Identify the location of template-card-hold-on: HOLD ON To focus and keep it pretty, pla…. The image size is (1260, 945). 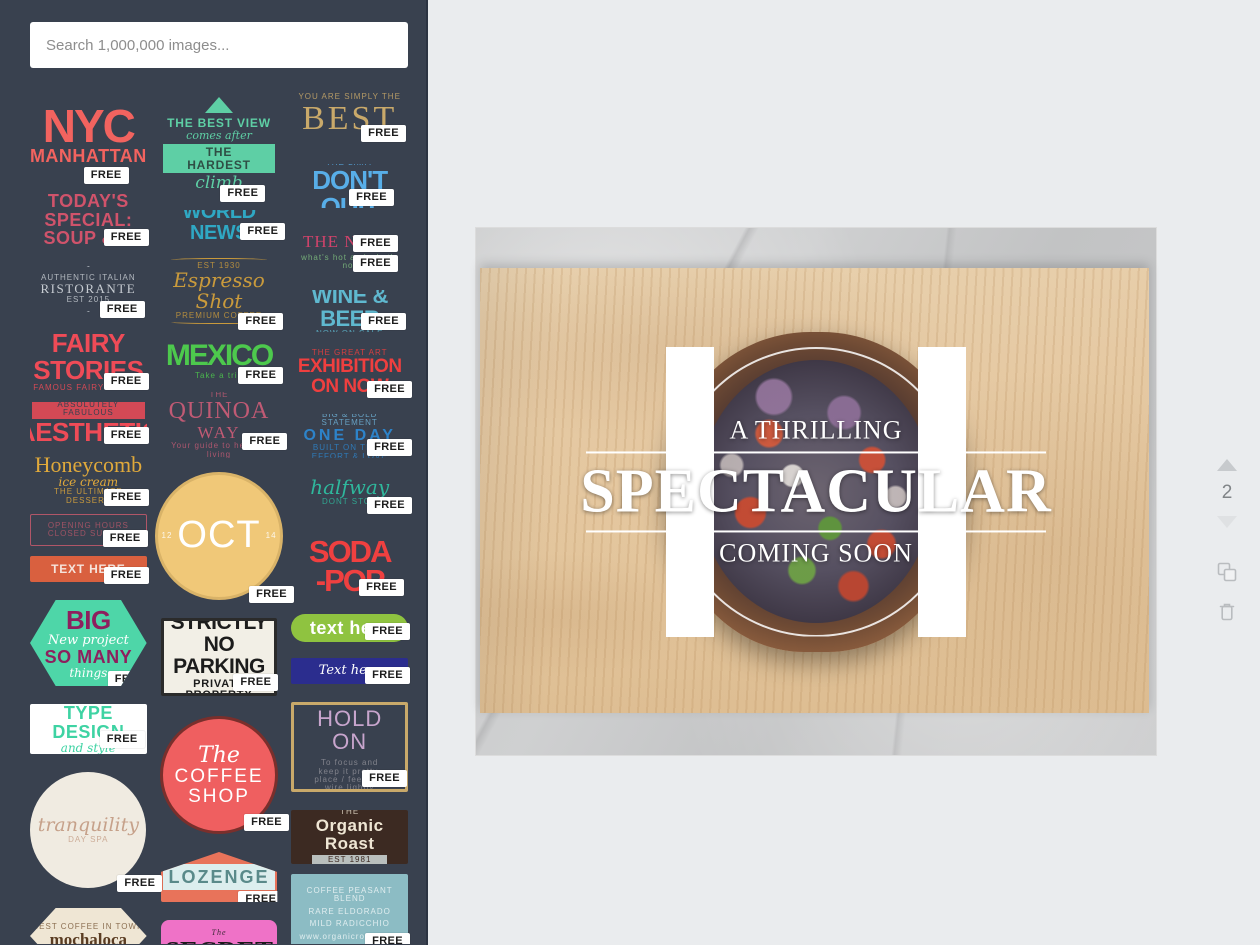
(350, 747).